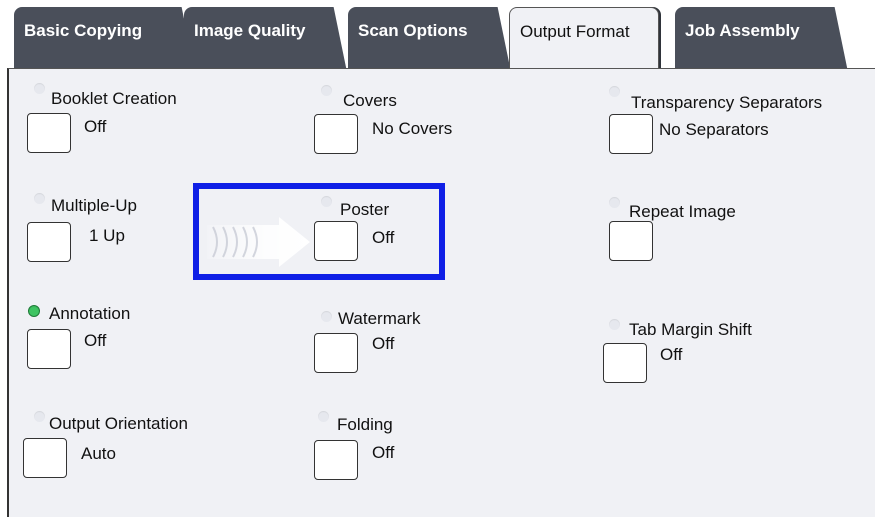  Describe the element at coordinates (49, 349) in the screenshot. I see `annotation-button` at that location.